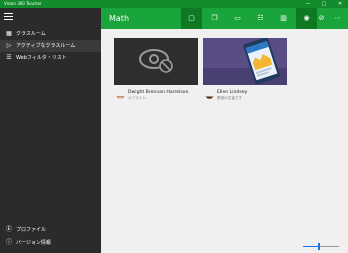 The width and height of the screenshot is (348, 253). What do you see at coordinates (158, 92) in the screenshot?
I see `student-name: Dwight Brennan Harrelson` at bounding box center [158, 92].